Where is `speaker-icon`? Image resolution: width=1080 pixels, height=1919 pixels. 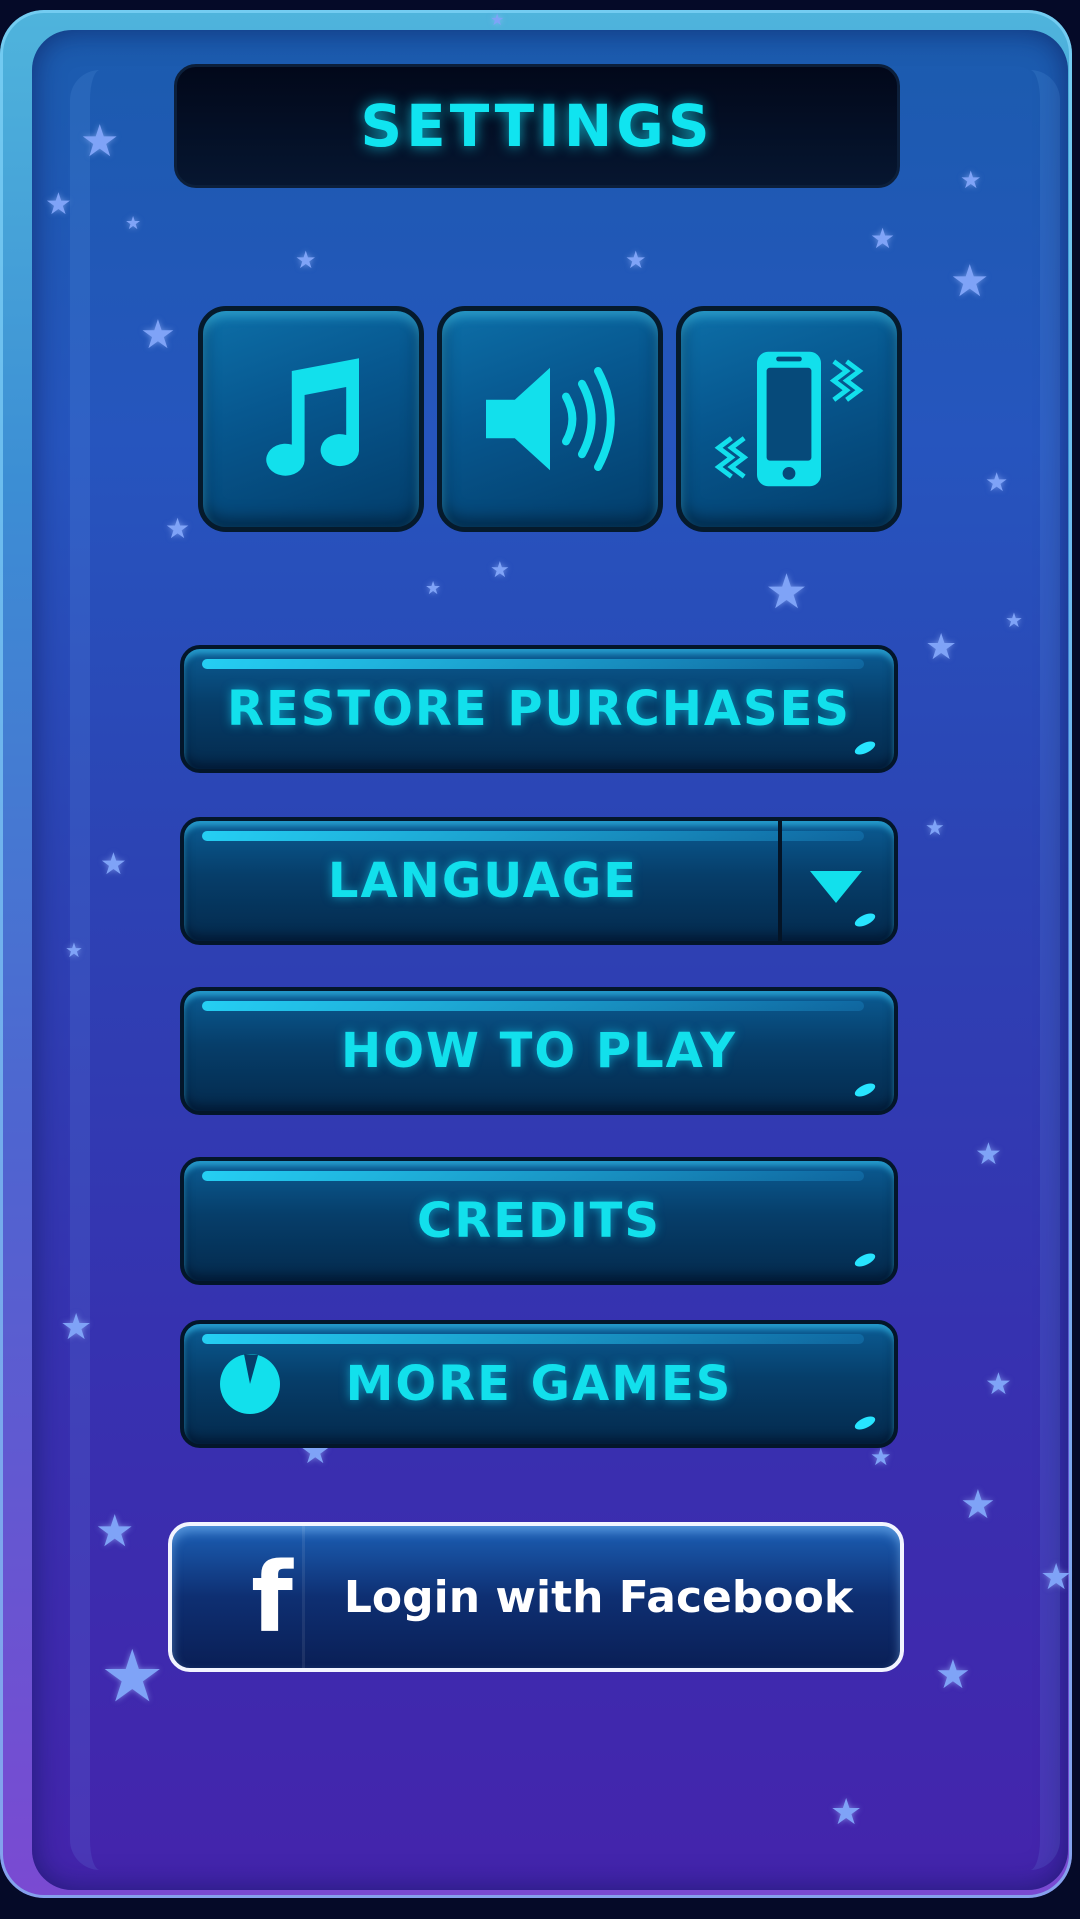 speaker-icon is located at coordinates (550, 419).